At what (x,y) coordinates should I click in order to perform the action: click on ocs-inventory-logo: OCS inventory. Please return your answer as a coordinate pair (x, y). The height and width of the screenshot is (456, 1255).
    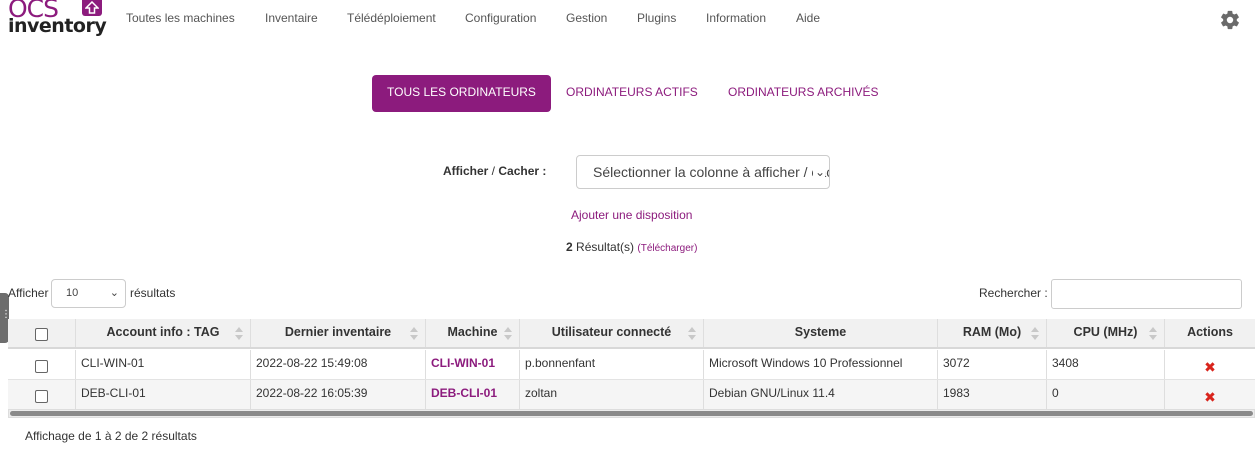
    Looking at the image, I should click on (57, 19).